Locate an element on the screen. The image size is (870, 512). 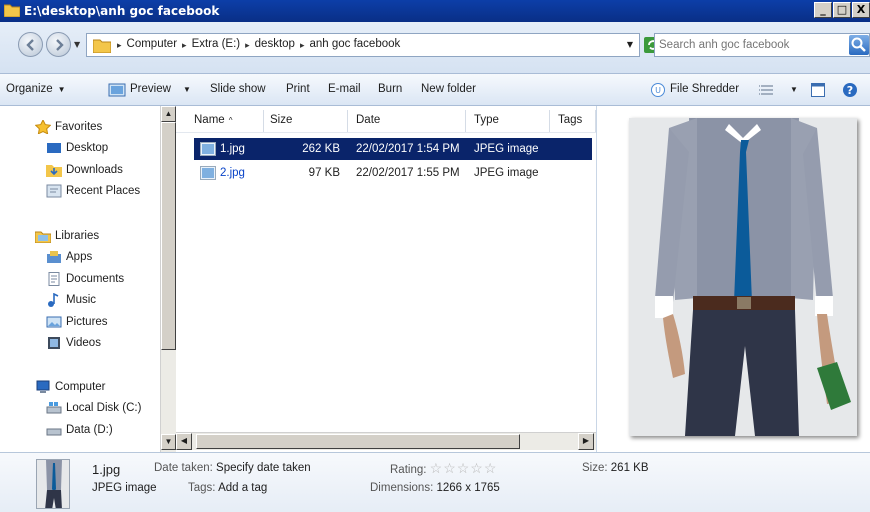
preview-dropdown: ▼ is located at coordinates (184, 89).